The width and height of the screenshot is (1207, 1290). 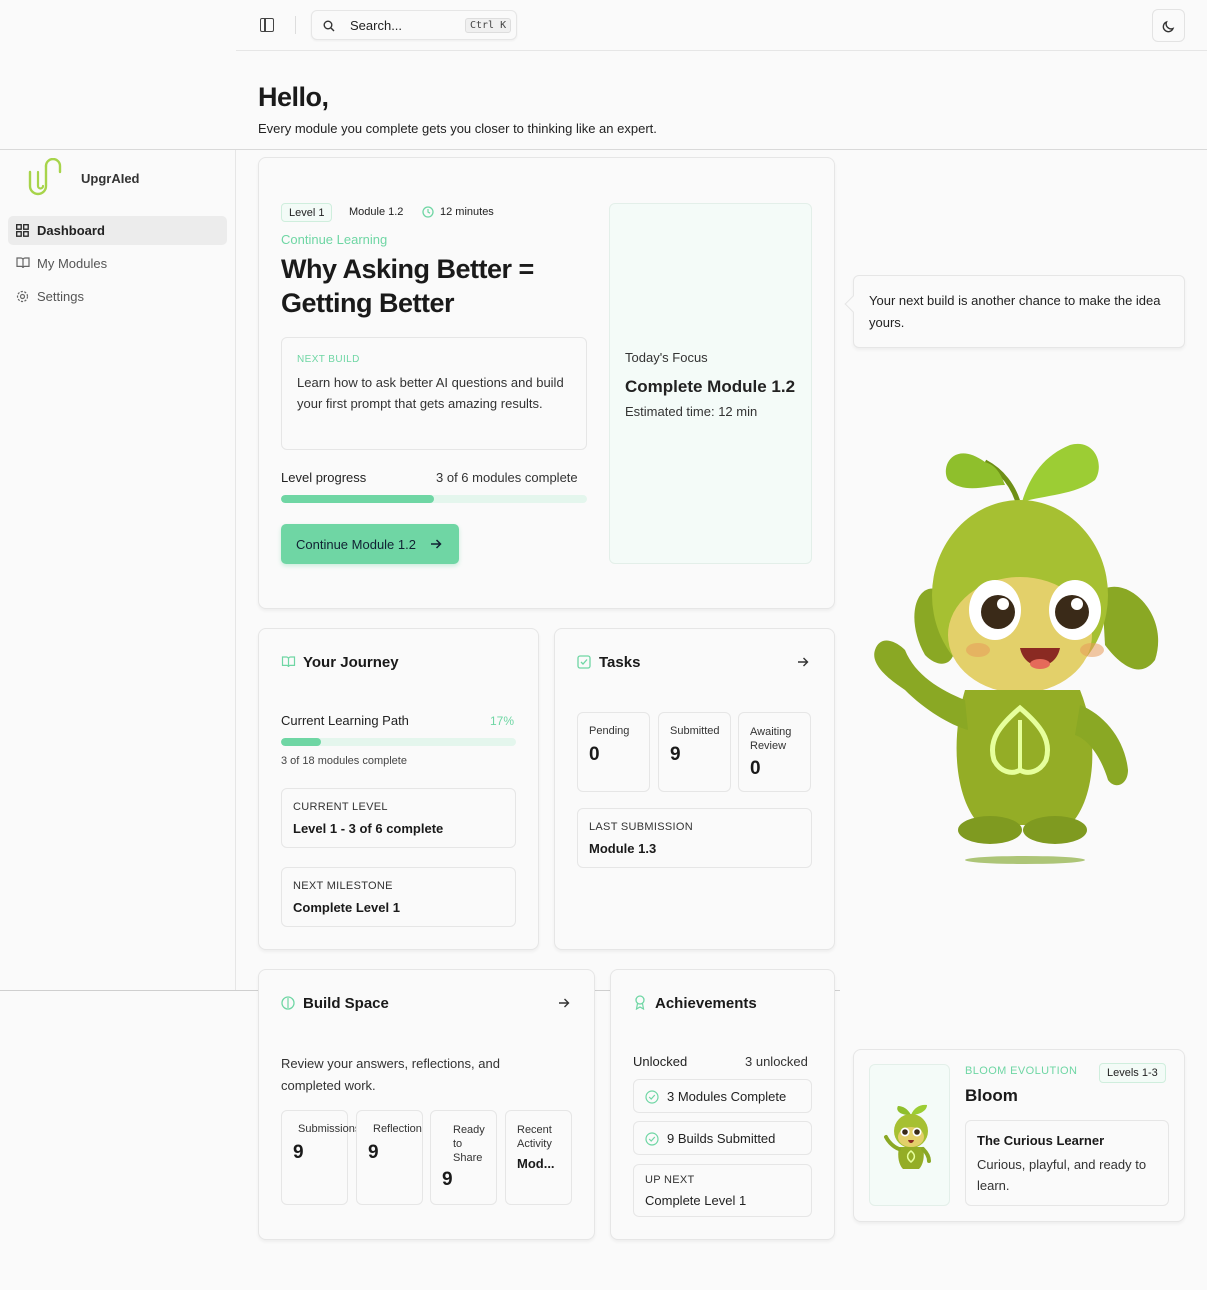 What do you see at coordinates (344, 761) in the screenshot?
I see `learning-path-sub: 3 of 18 modules complete` at bounding box center [344, 761].